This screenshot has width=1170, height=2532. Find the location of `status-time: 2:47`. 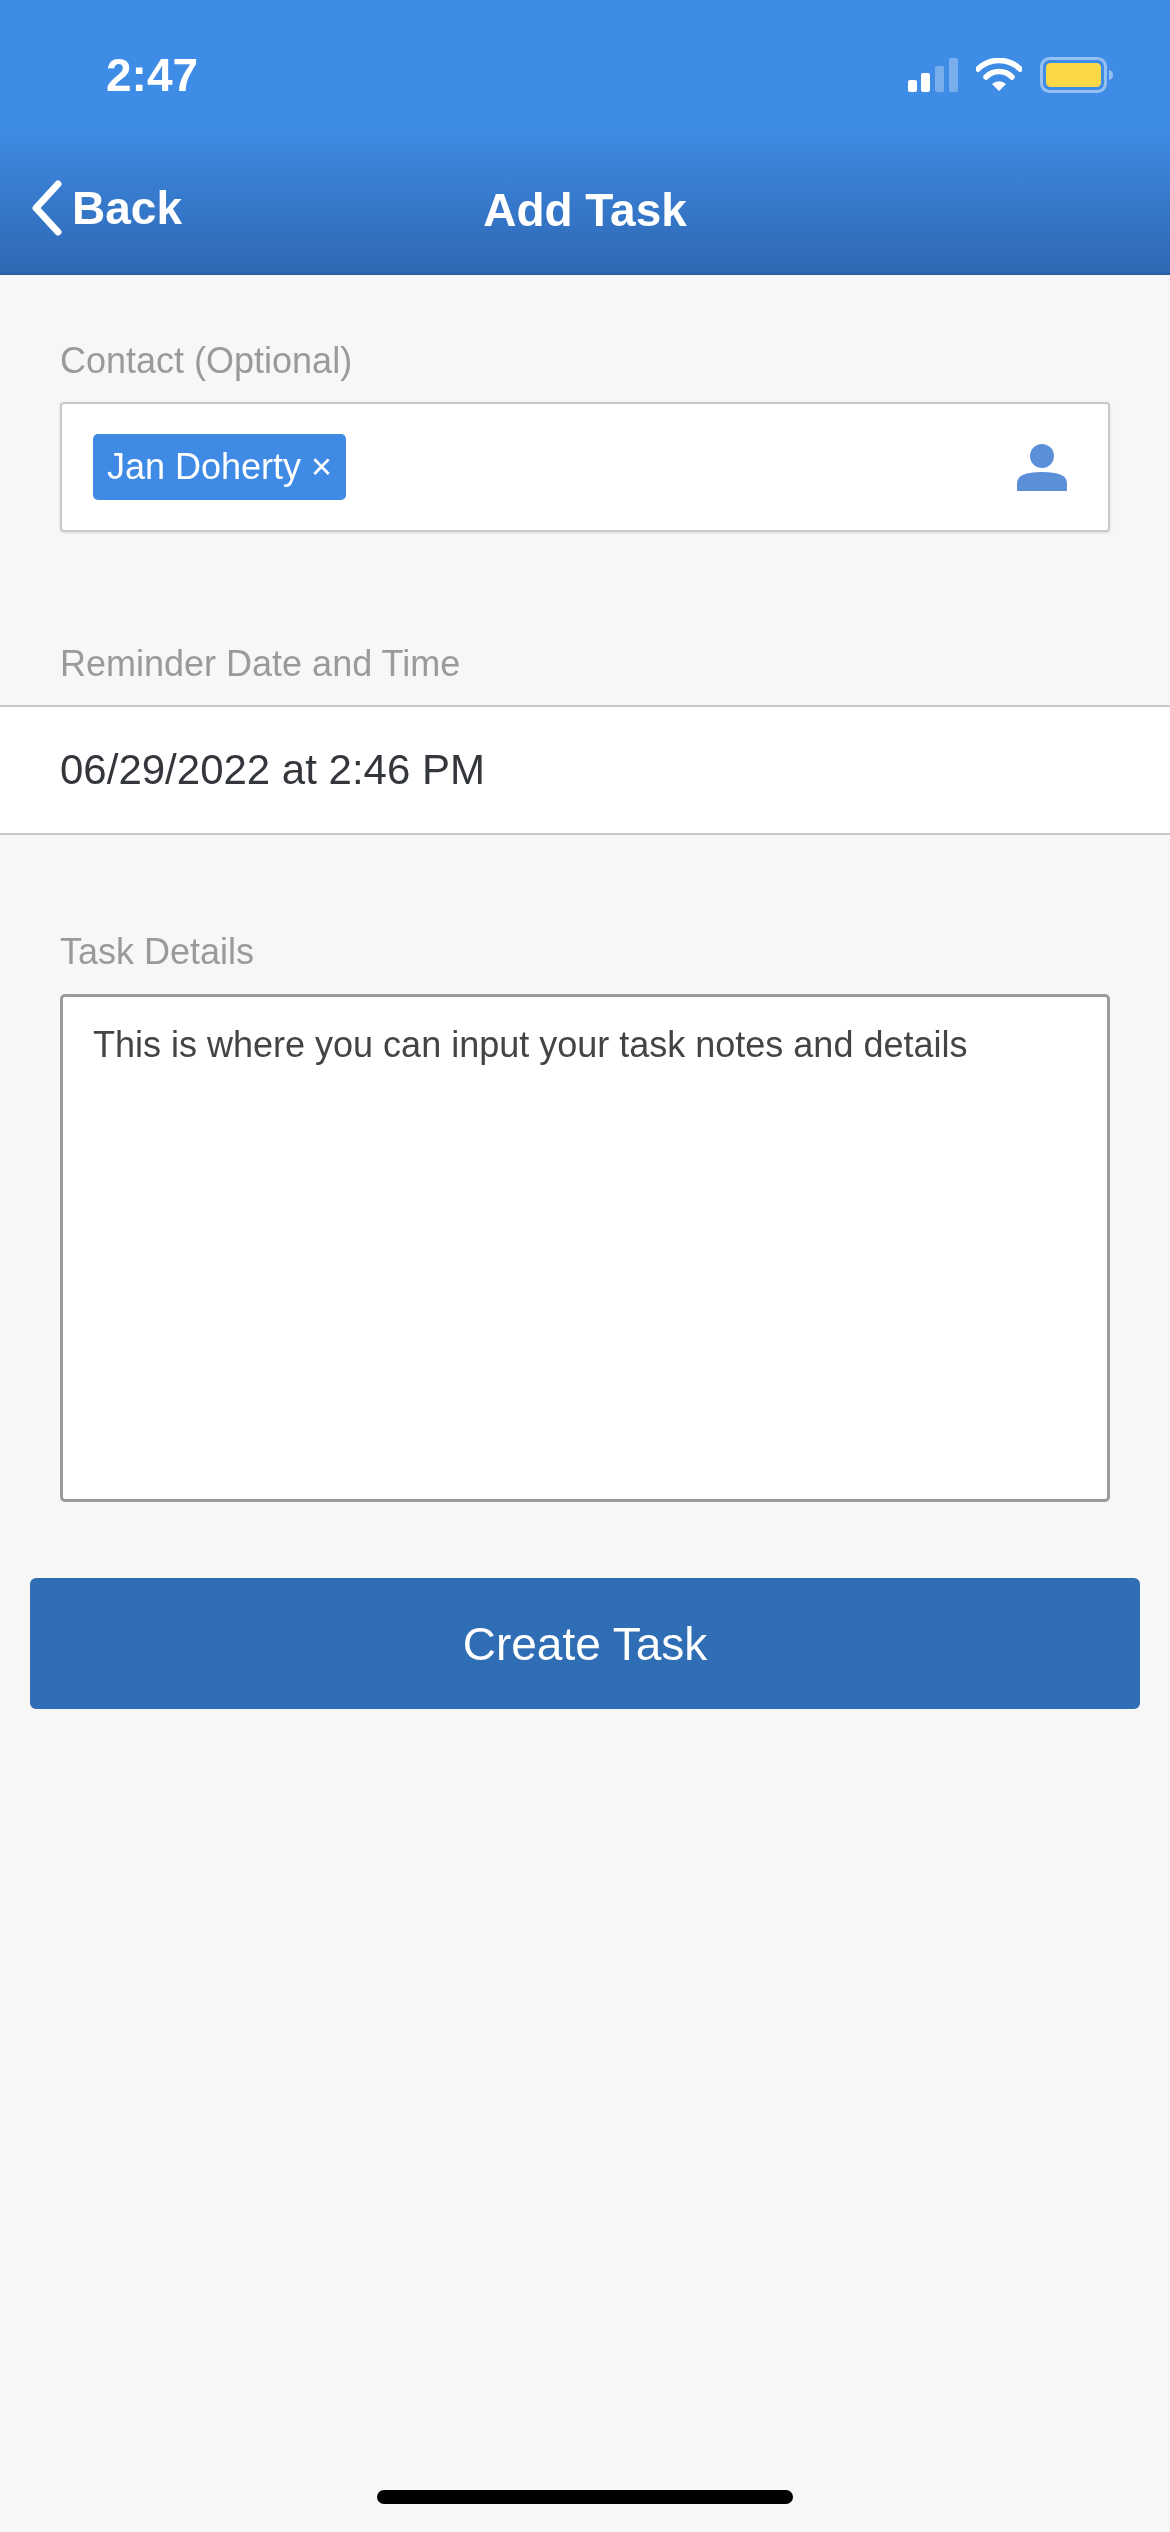

status-time: 2:47 is located at coordinates (152, 75).